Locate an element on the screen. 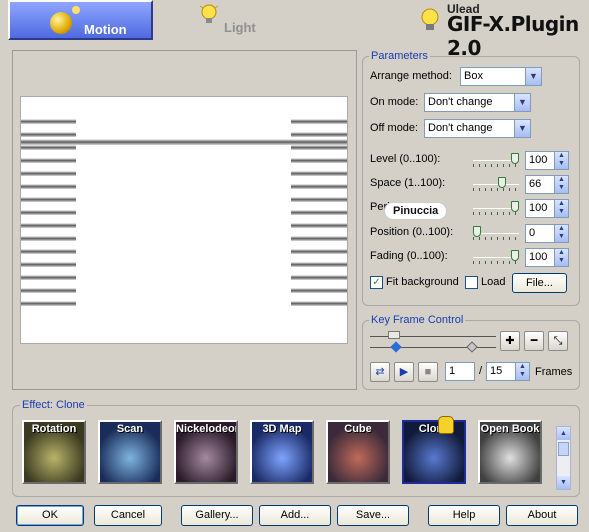  keyframe-legend: Key Frame Control is located at coordinates (417, 320).